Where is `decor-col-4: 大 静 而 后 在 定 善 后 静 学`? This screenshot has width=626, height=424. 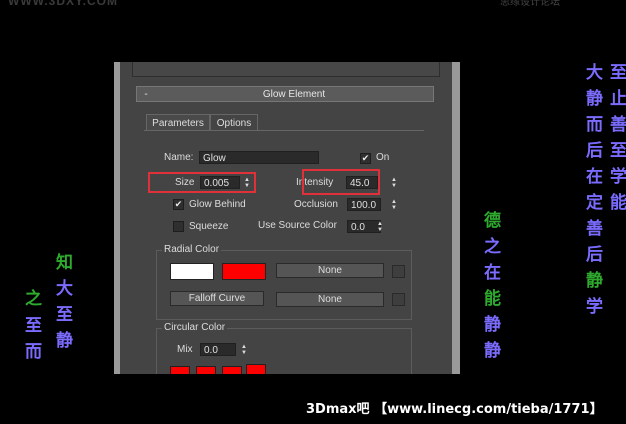
decor-col-4: 大 静 而 后 在 定 善 后 静 学 is located at coordinates (594, 190).